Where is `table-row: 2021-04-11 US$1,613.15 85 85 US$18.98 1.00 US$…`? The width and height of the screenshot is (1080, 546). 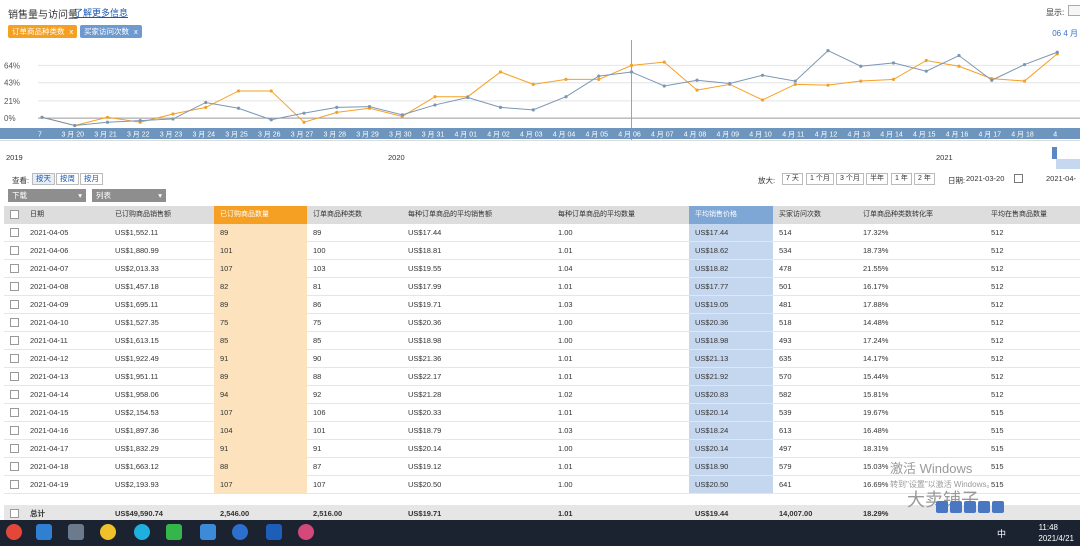
table-row: 2021-04-11 US$1,613.15 85 85 US$18.98 1.00 US$… is located at coordinates (542, 341).